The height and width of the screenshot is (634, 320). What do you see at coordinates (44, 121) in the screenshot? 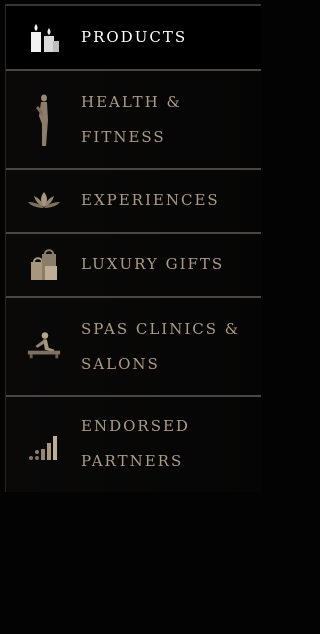
I see `yoga-pose-icon` at bounding box center [44, 121].